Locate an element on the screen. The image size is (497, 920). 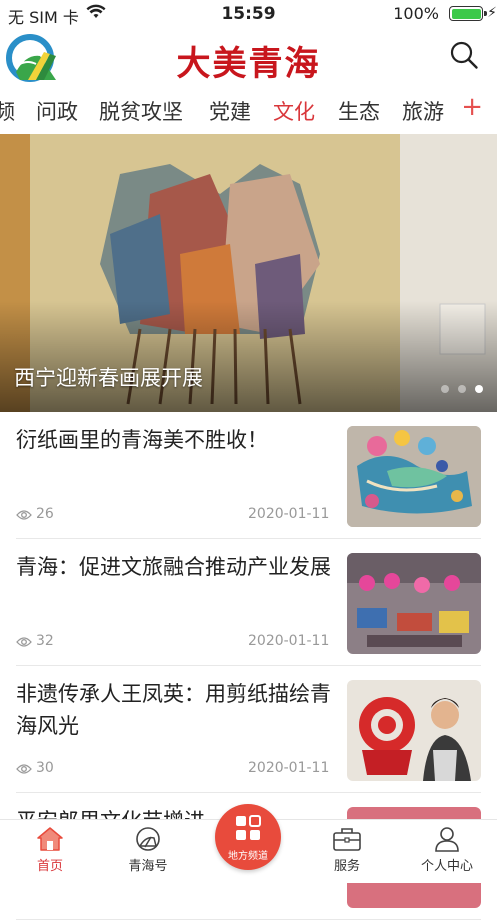
news-title: 非遗传承人王凤英：用剪纸描绘青海风光 is located at coordinates (173, 710).